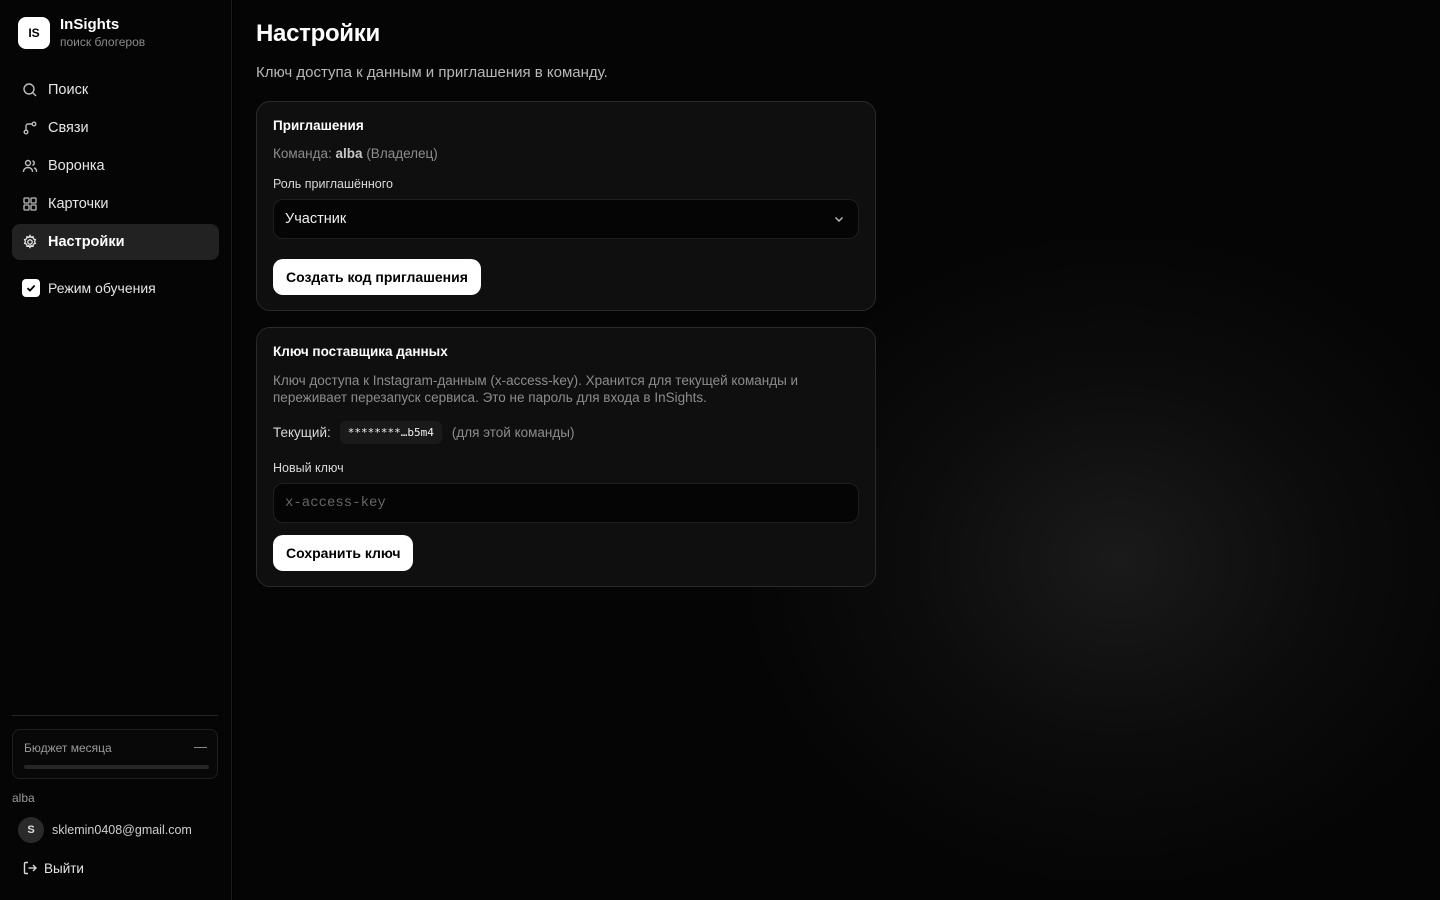 This screenshot has height=900, width=1440. What do you see at coordinates (34, 33) in the screenshot?
I see `app-logo: IS` at bounding box center [34, 33].